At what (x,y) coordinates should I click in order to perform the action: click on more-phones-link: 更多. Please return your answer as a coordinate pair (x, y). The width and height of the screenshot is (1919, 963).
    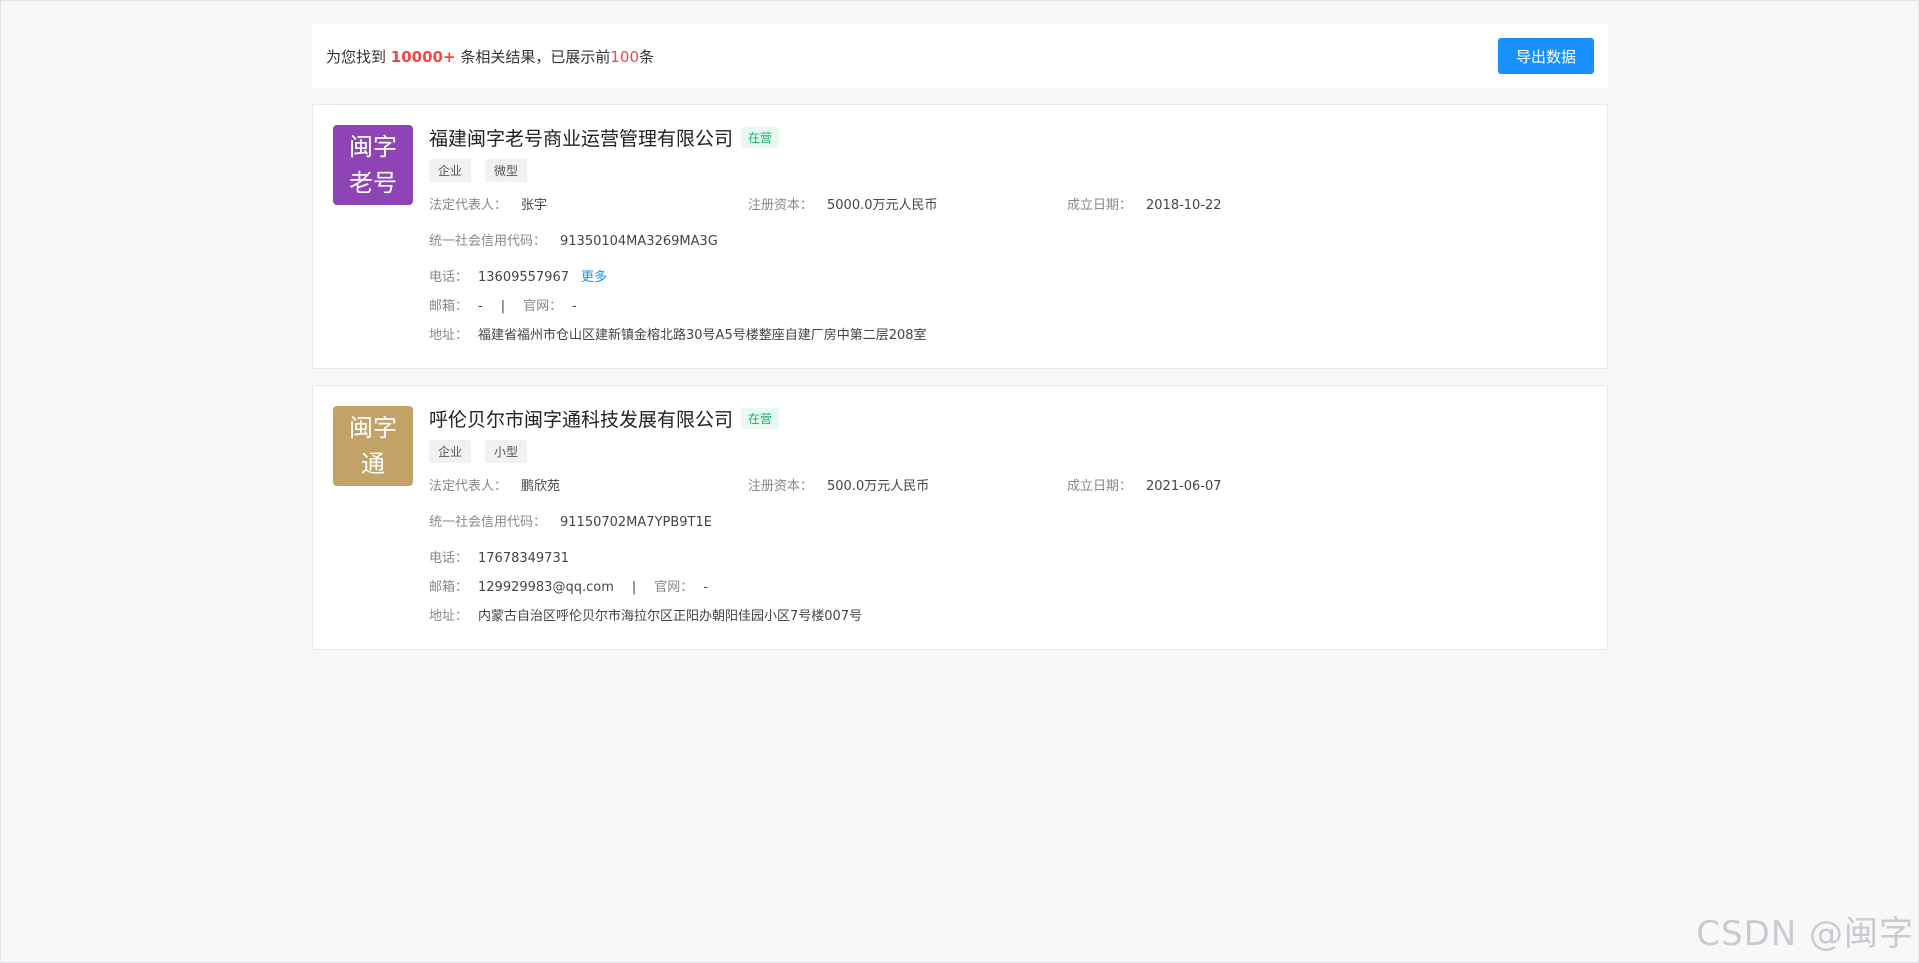
    Looking at the image, I should click on (594, 277).